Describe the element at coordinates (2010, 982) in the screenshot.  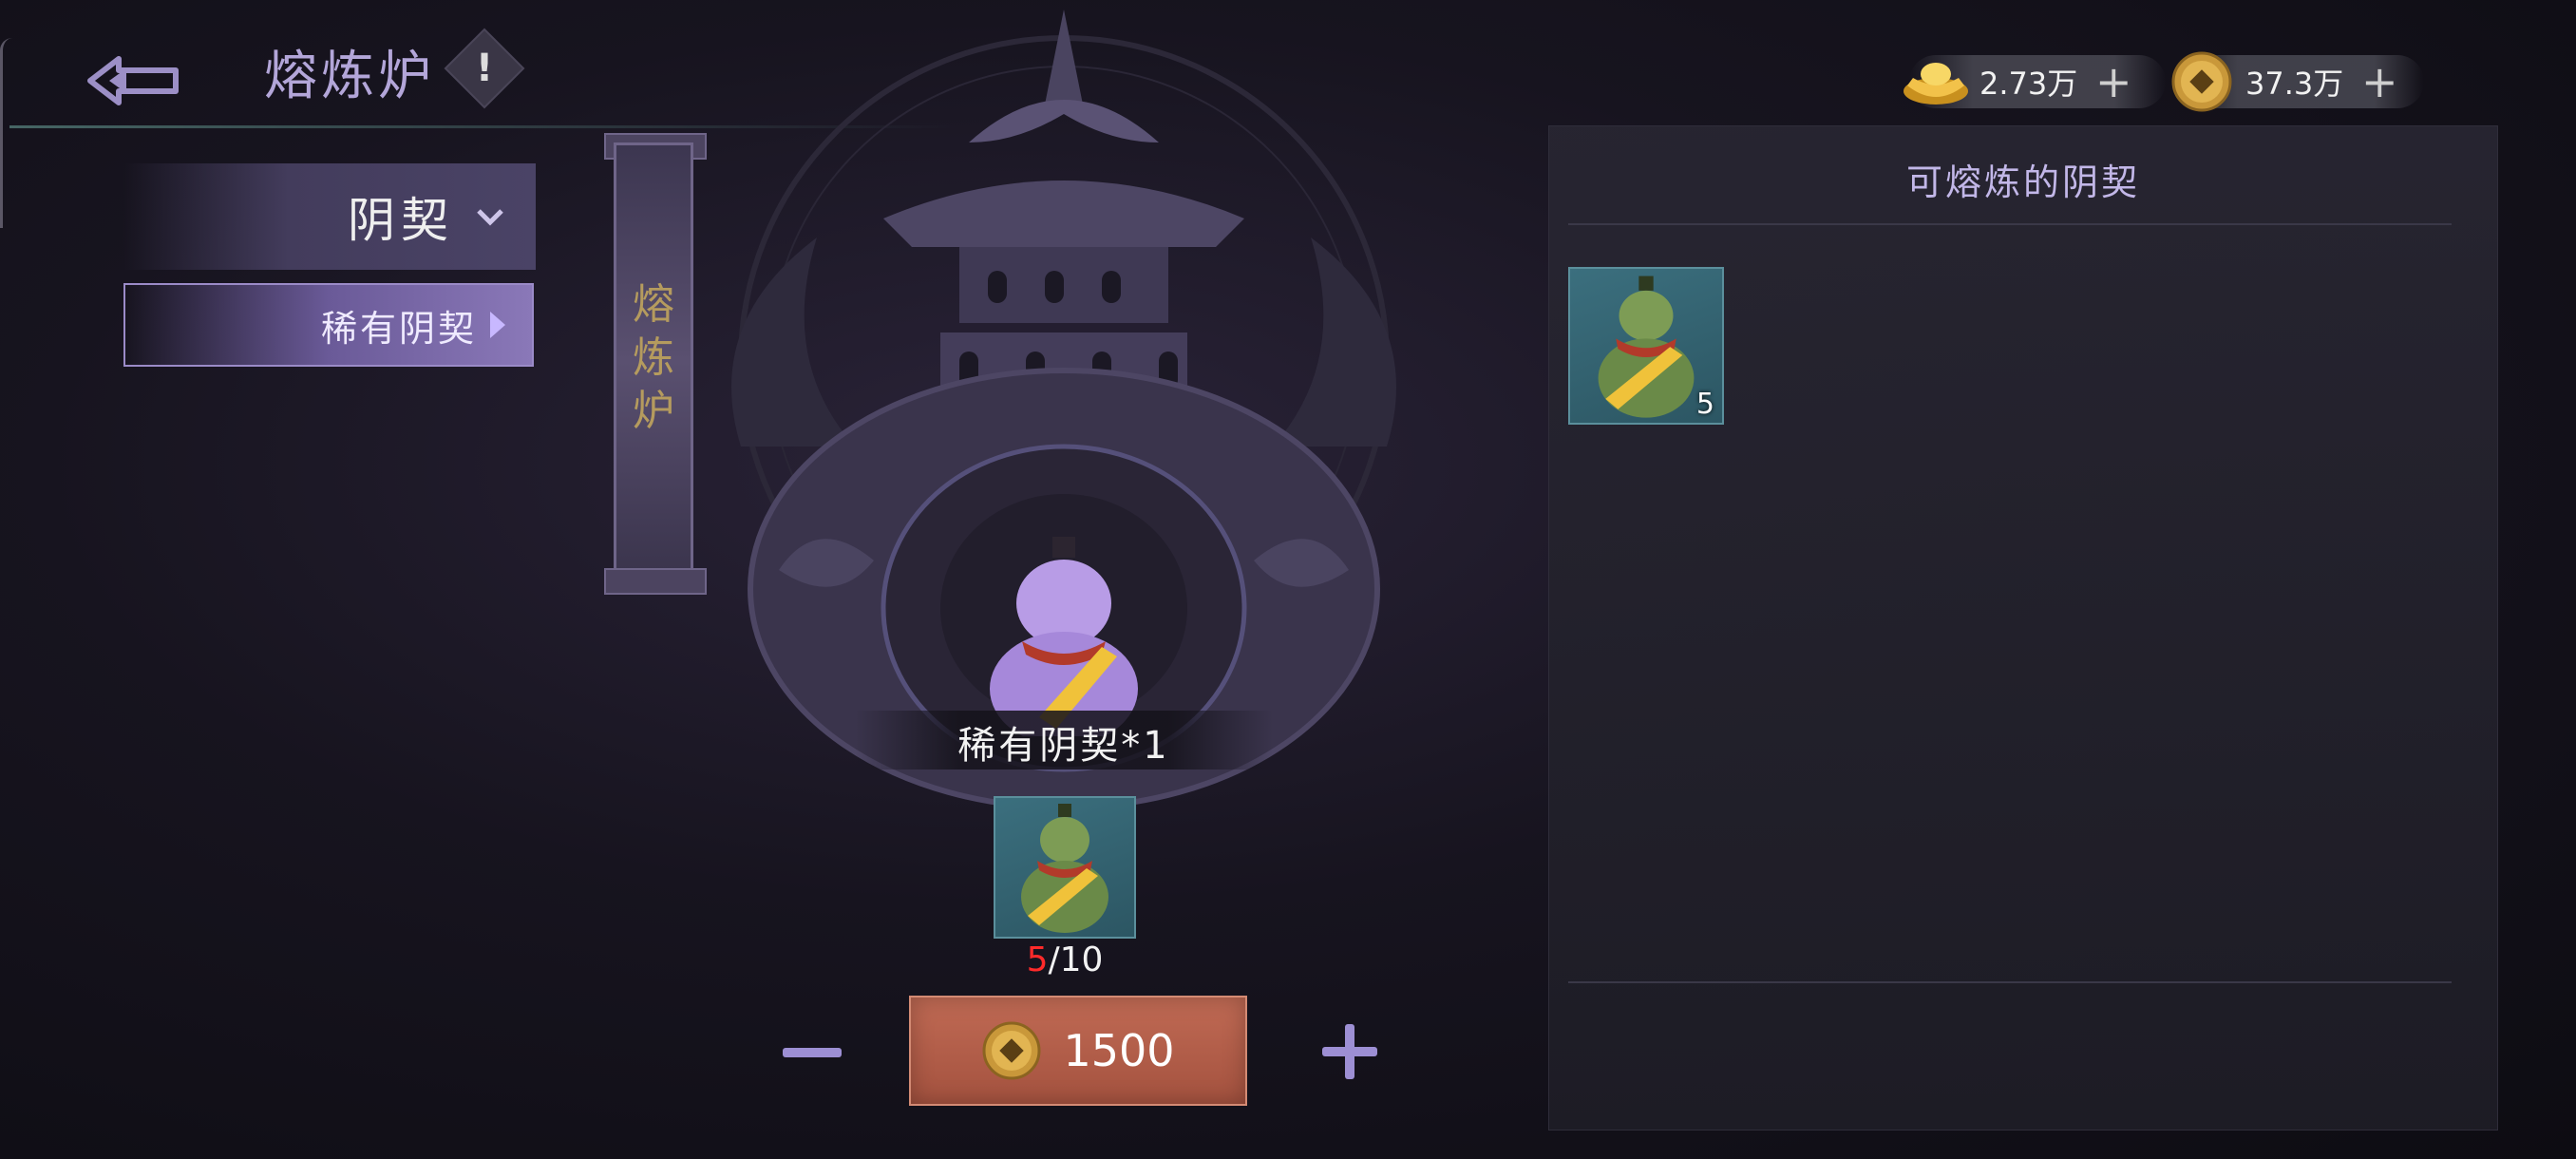
I see `inventory-bottom-divider` at that location.